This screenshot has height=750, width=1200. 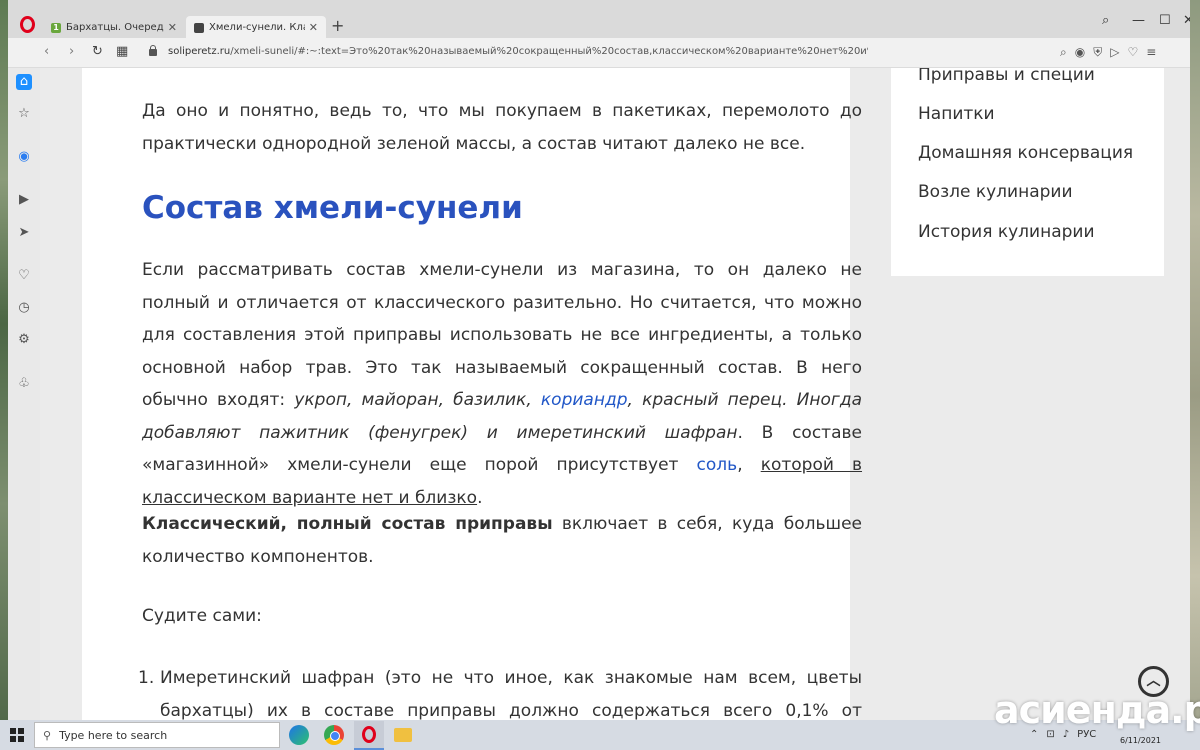 I want to click on edge-icon, so click(x=299, y=735).